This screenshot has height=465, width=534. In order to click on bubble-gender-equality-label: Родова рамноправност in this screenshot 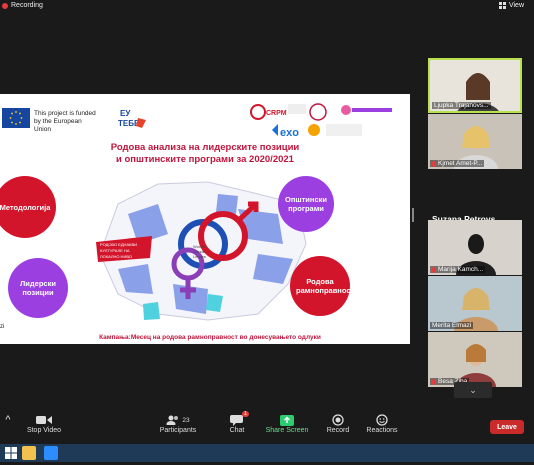, I will do `click(325, 286)`.